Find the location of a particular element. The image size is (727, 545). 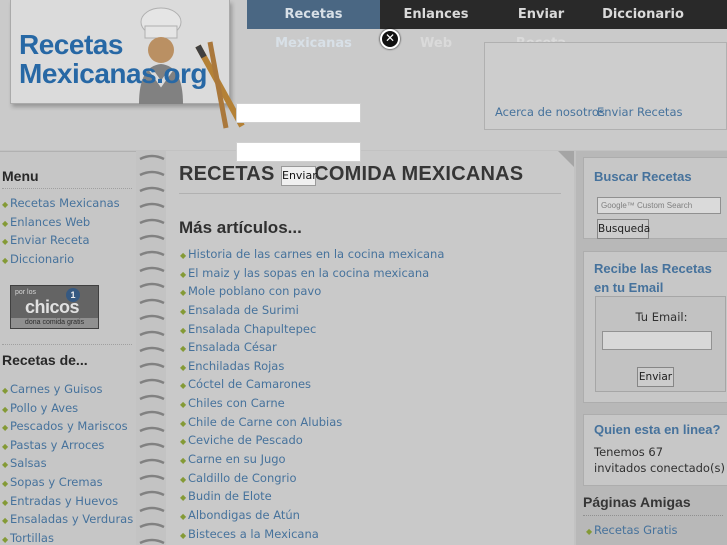

close-icon: ✕ is located at coordinates (390, 39).